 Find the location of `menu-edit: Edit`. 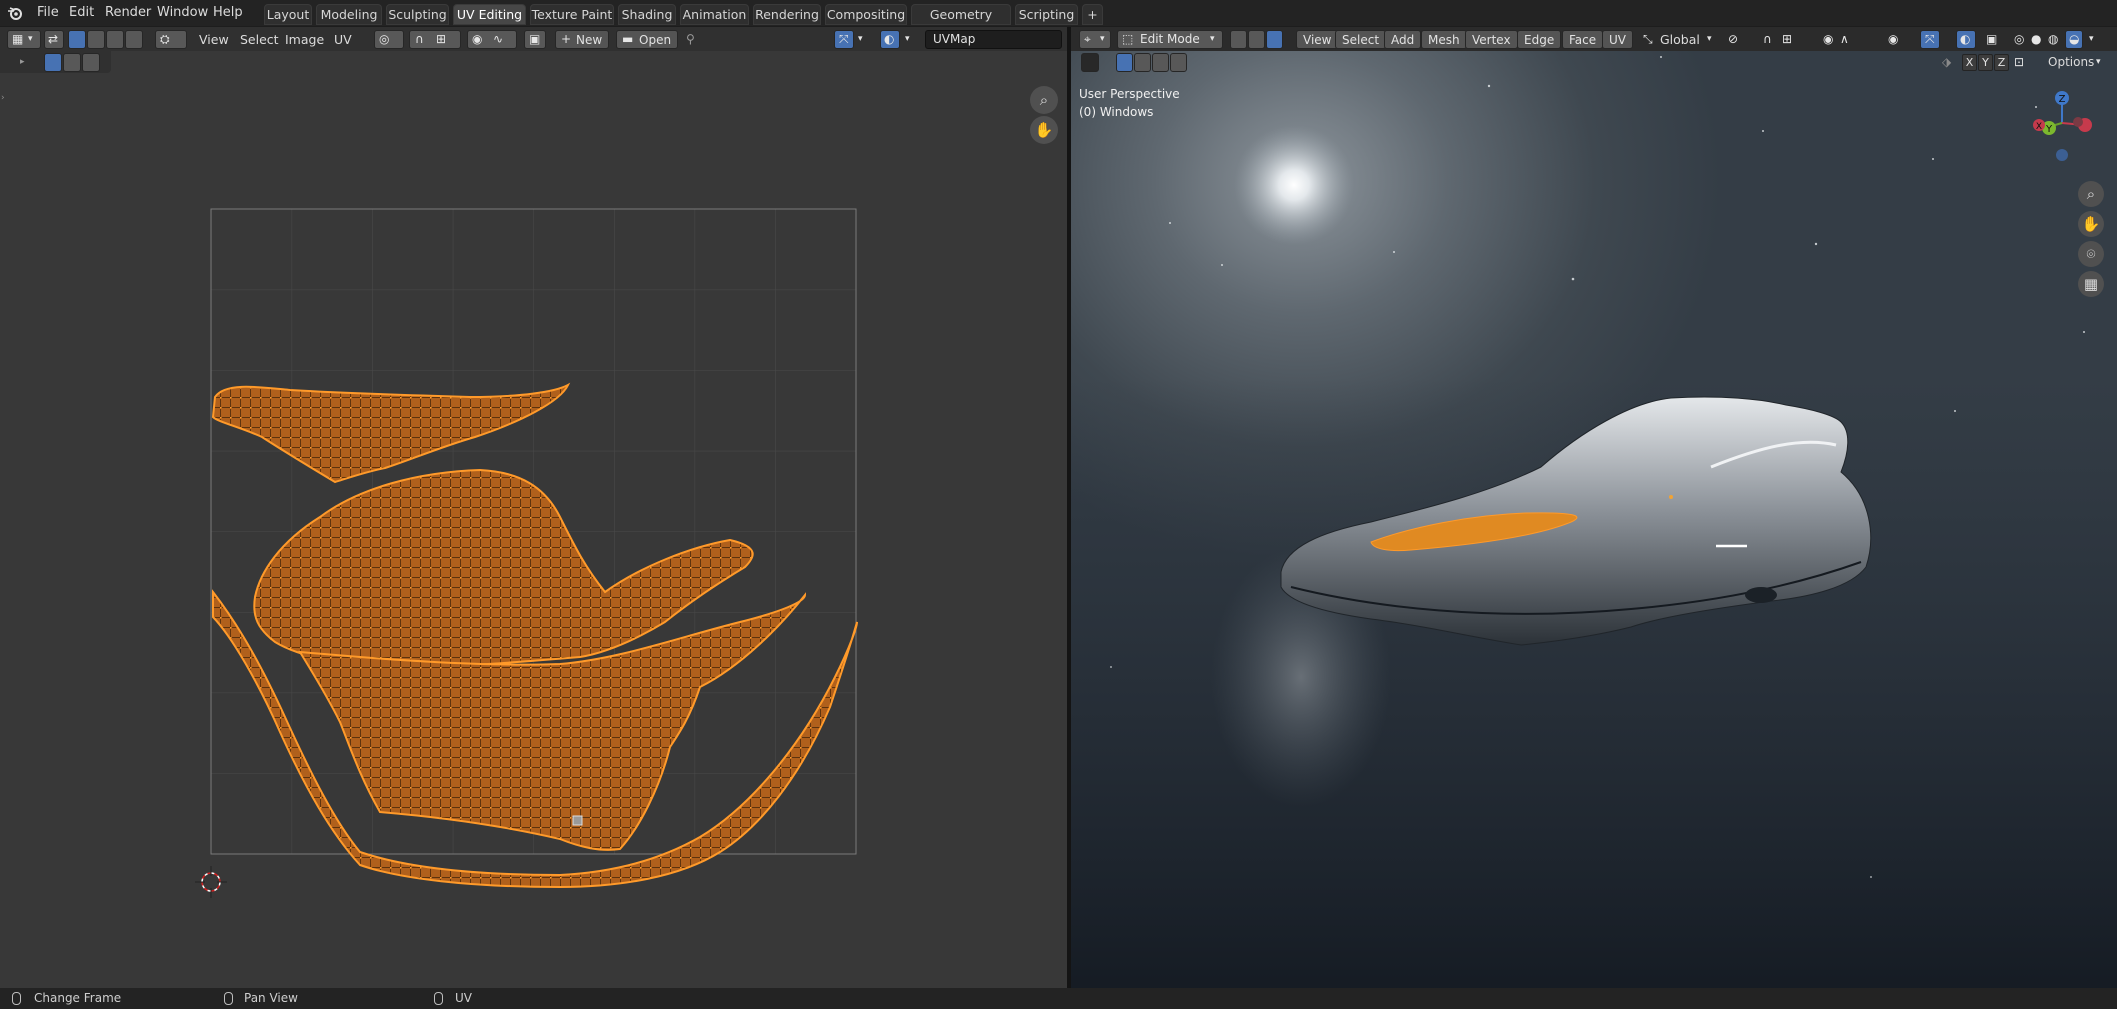

menu-edit: Edit is located at coordinates (81, 13).